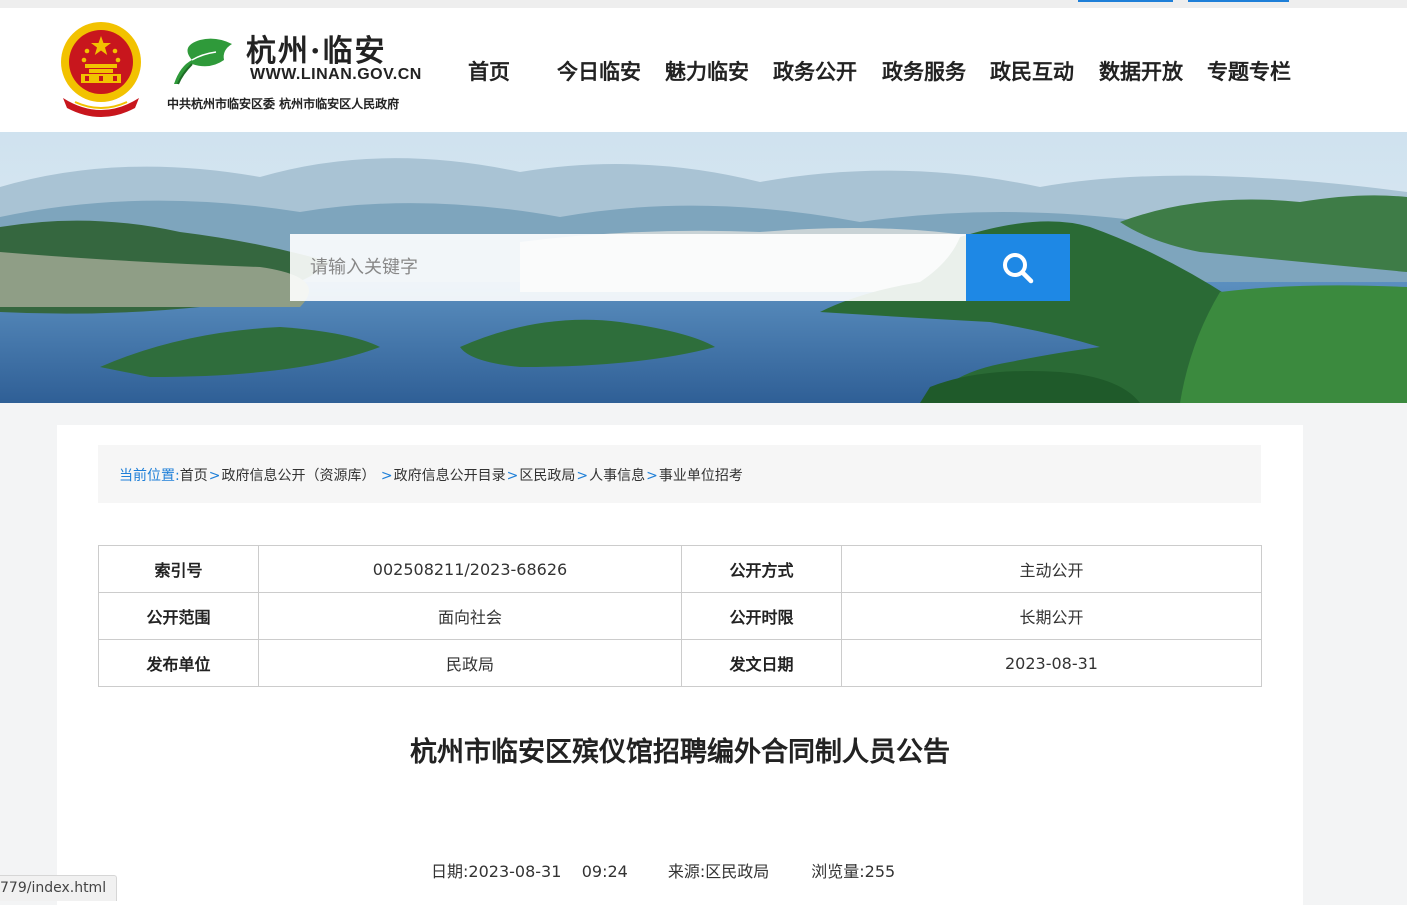  What do you see at coordinates (450, 871) in the screenshot?
I see `date-label: 日期:` at bounding box center [450, 871].